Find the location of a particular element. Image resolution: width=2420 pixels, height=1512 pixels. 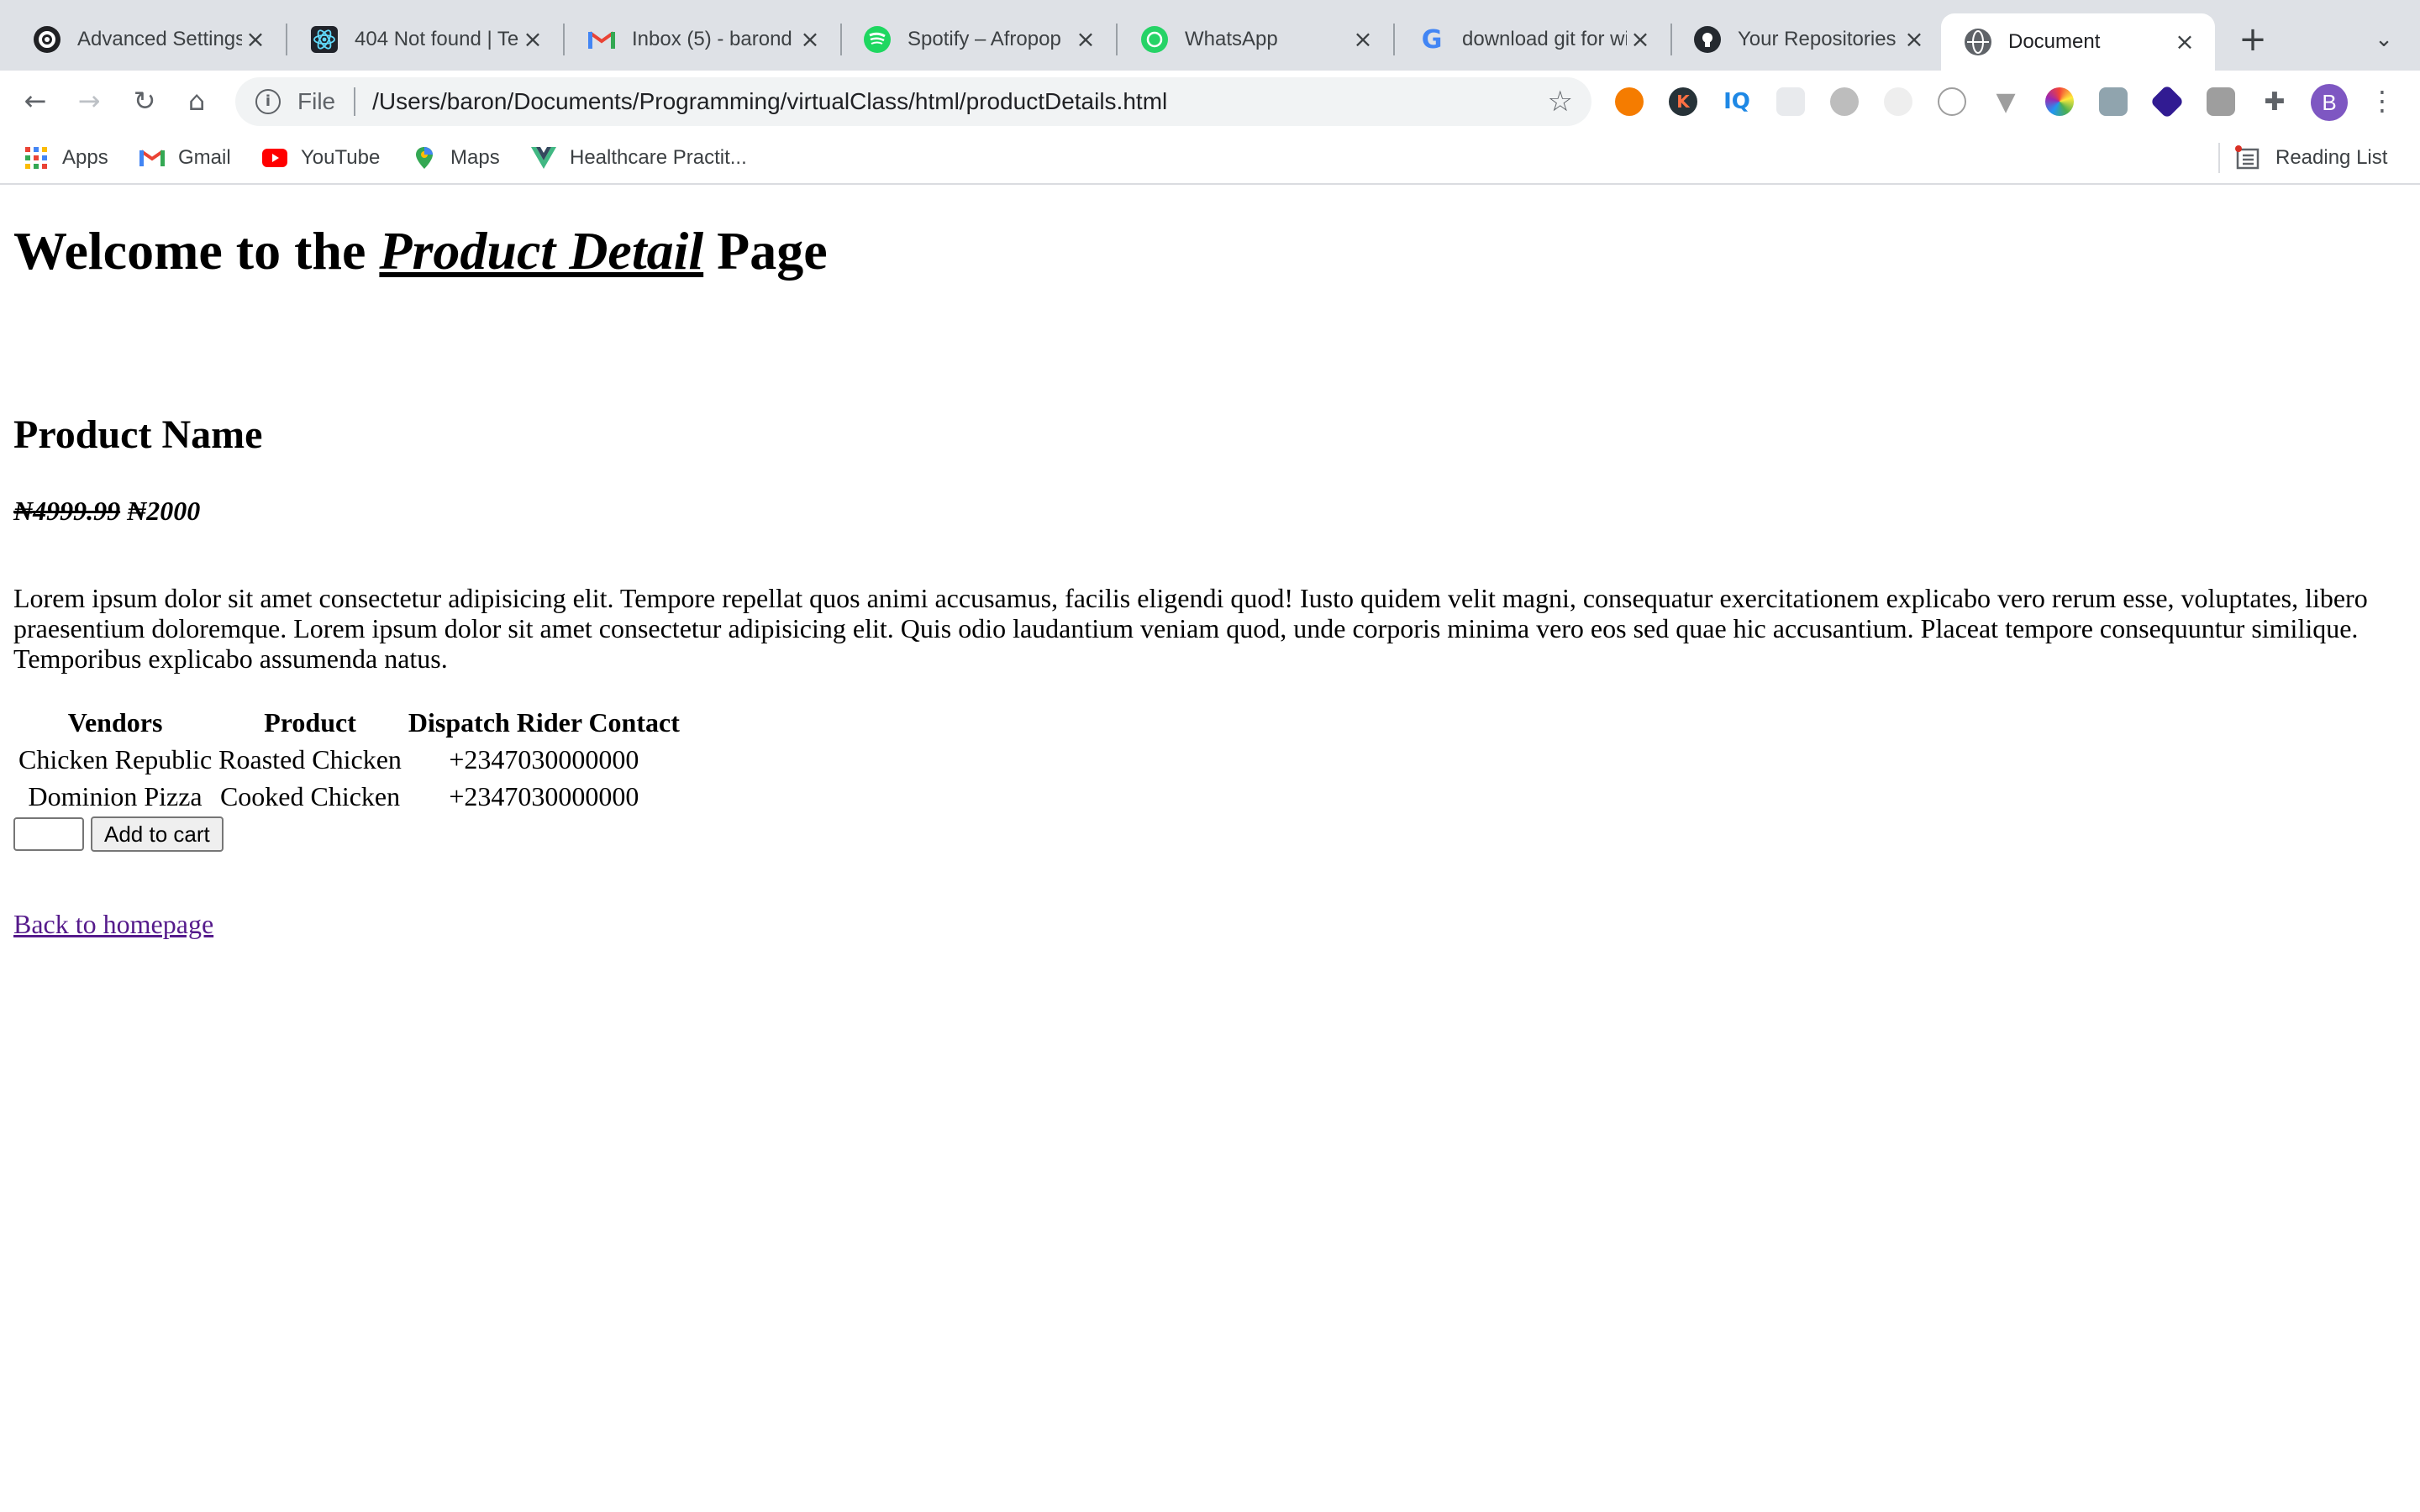

extension-light-circle-icon is located at coordinates (1898, 101).